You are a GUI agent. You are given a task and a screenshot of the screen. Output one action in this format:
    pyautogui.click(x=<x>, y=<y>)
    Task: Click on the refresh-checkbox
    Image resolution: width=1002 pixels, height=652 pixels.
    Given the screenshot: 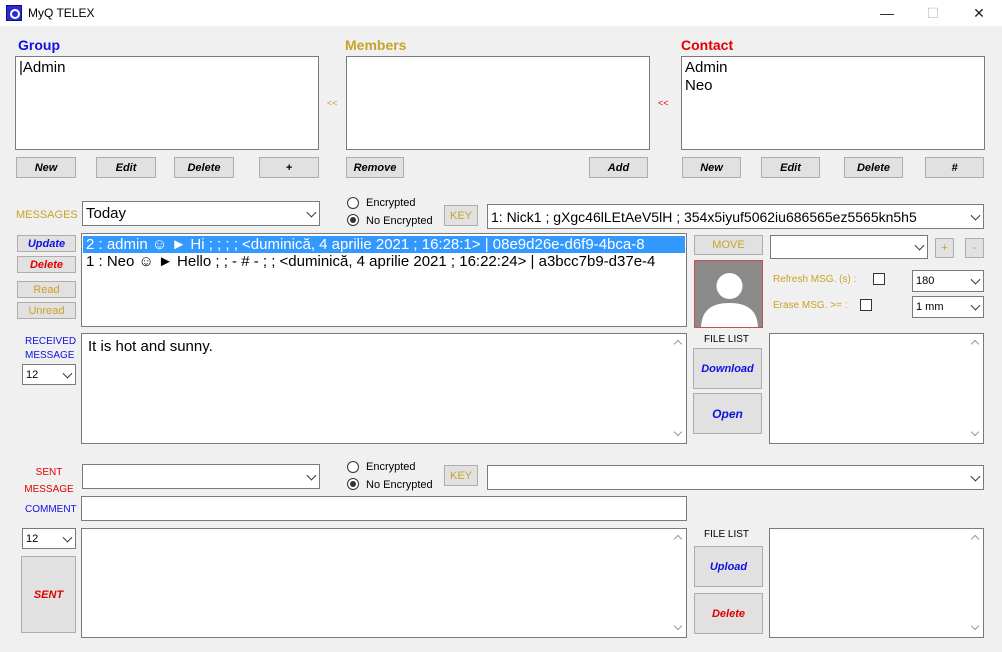 What is the action you would take?
    pyautogui.click(x=879, y=279)
    